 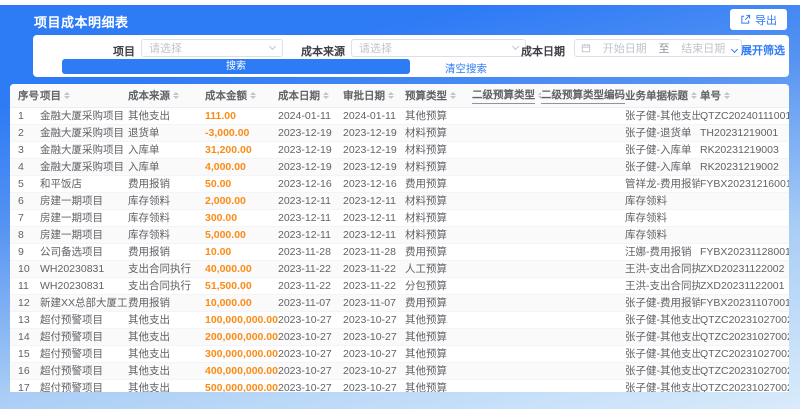 I want to click on cell-budget_type: 分包预算, so click(x=426, y=286).